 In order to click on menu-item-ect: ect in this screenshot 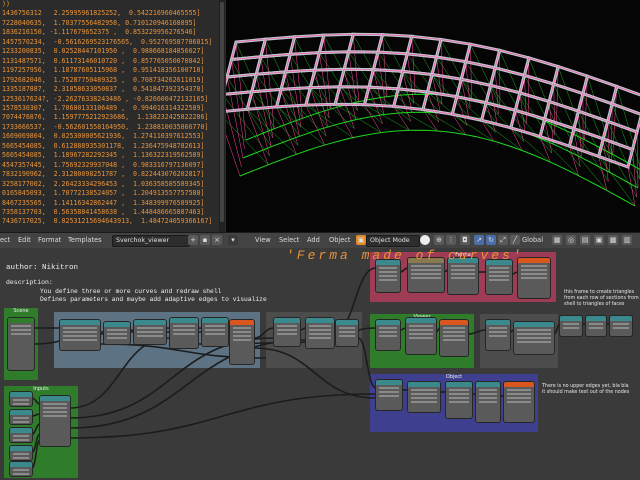, I will do `click(5, 240)`.